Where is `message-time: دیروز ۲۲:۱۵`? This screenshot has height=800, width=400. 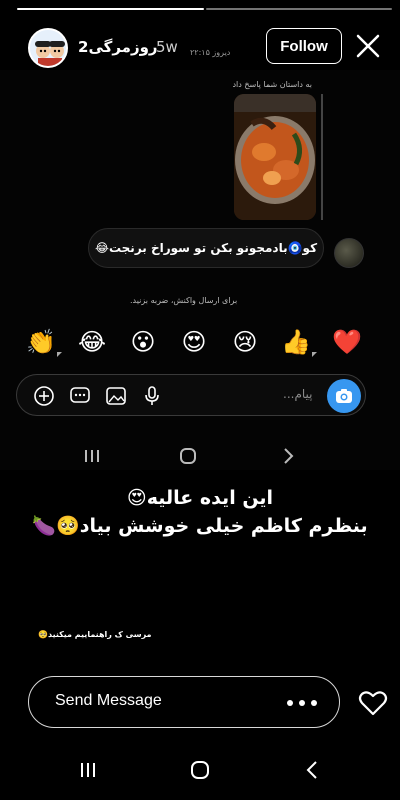
message-time: دیروز ۲۲:۱۵ is located at coordinates (210, 52).